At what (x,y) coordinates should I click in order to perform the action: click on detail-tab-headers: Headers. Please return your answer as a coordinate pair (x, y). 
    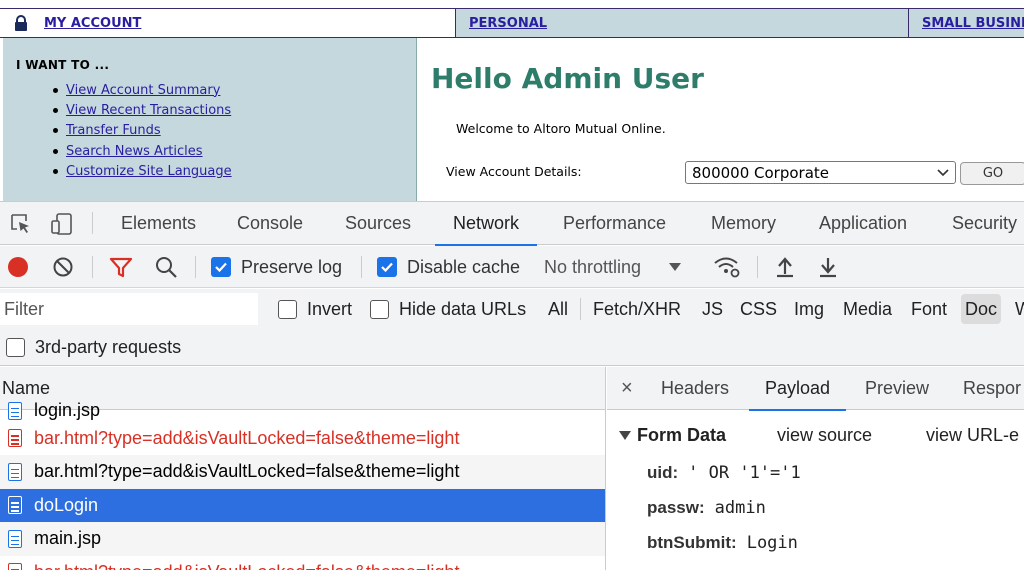
    Looking at the image, I should click on (695, 388).